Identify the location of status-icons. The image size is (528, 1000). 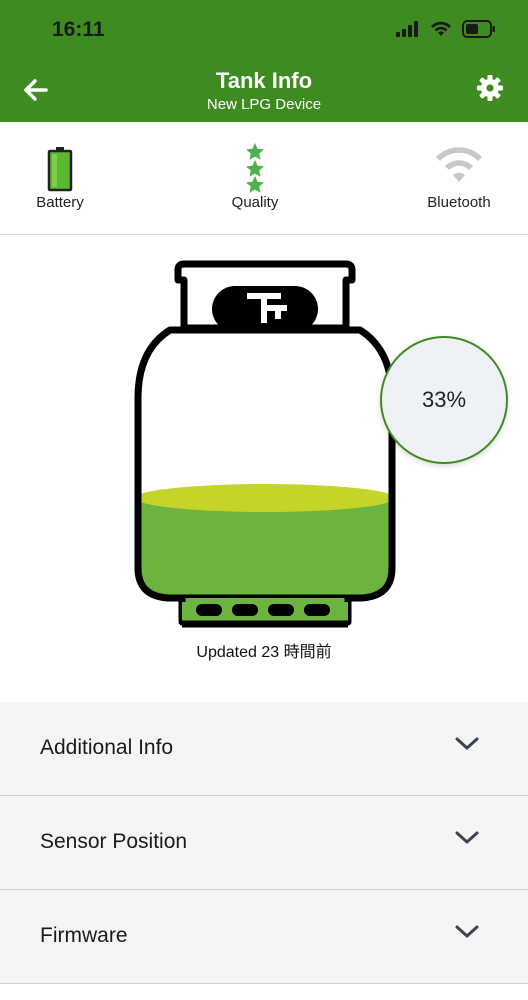
(446, 29).